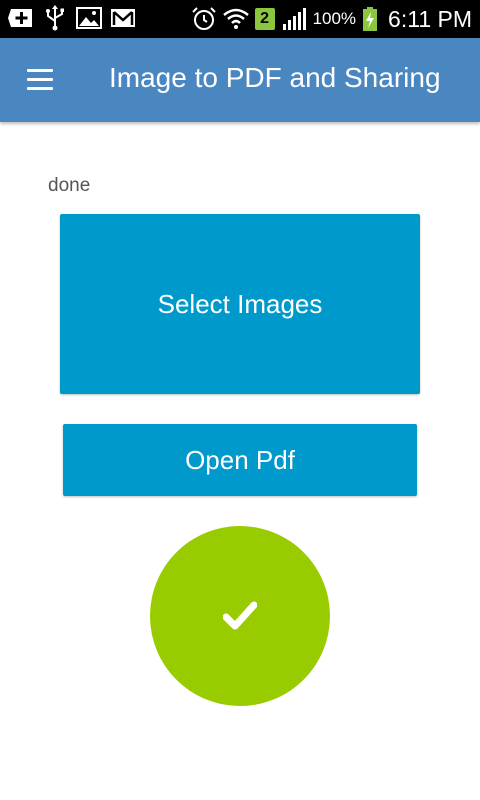 This screenshot has width=480, height=800. Describe the element at coordinates (69, 185) in the screenshot. I see `status-text: done` at that location.